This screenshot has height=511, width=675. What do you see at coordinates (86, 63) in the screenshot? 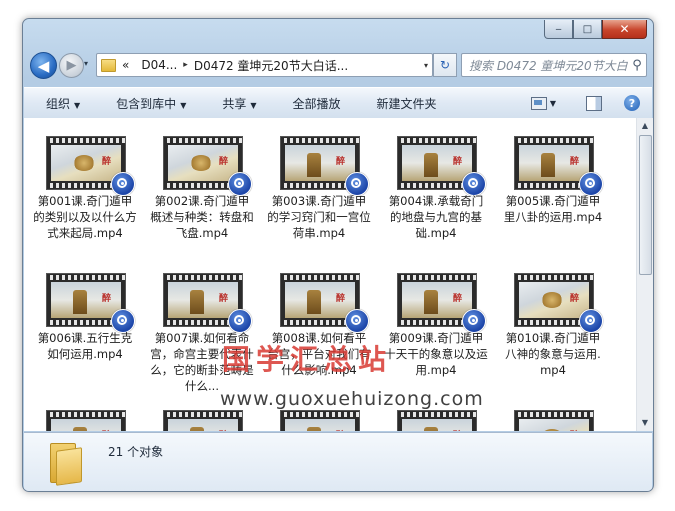
I see `recent-pages-button: ▾` at bounding box center [86, 63].